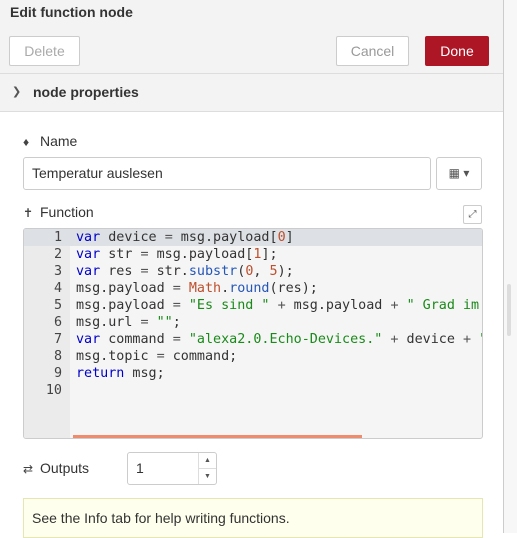 The height and width of the screenshot is (538, 517). Describe the element at coordinates (57, 237) in the screenshot. I see `line-number: 1` at that location.